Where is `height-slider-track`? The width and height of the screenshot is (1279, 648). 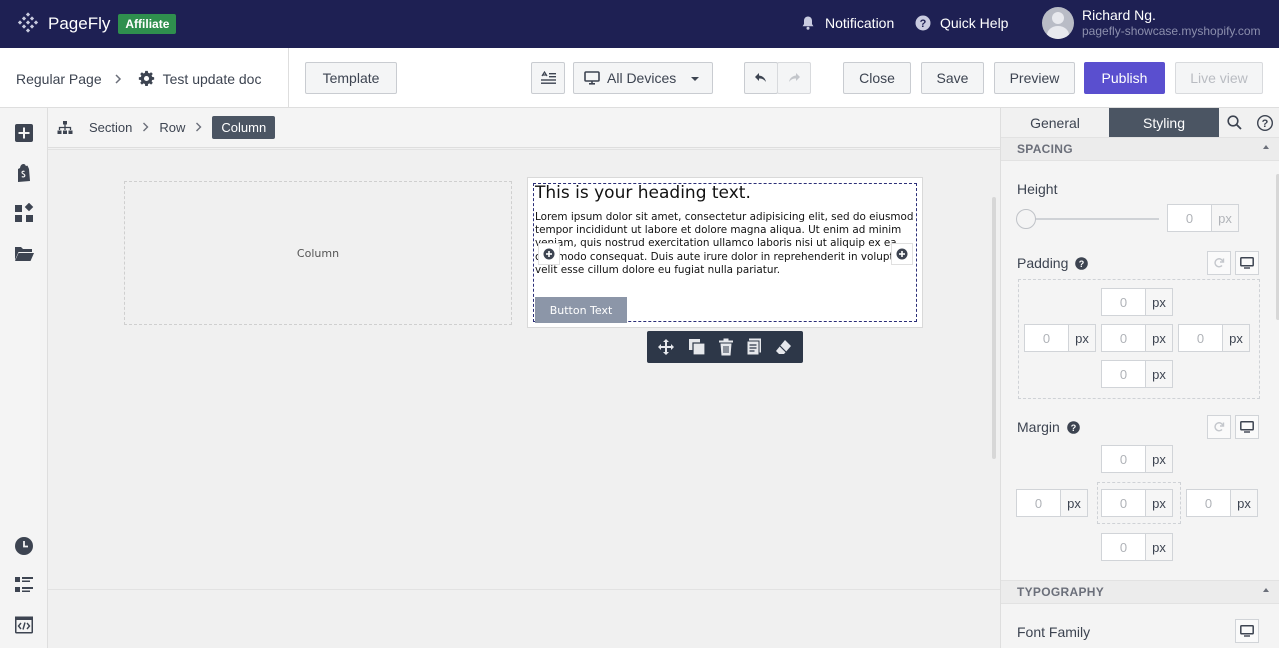
height-slider-track is located at coordinates (1092, 219).